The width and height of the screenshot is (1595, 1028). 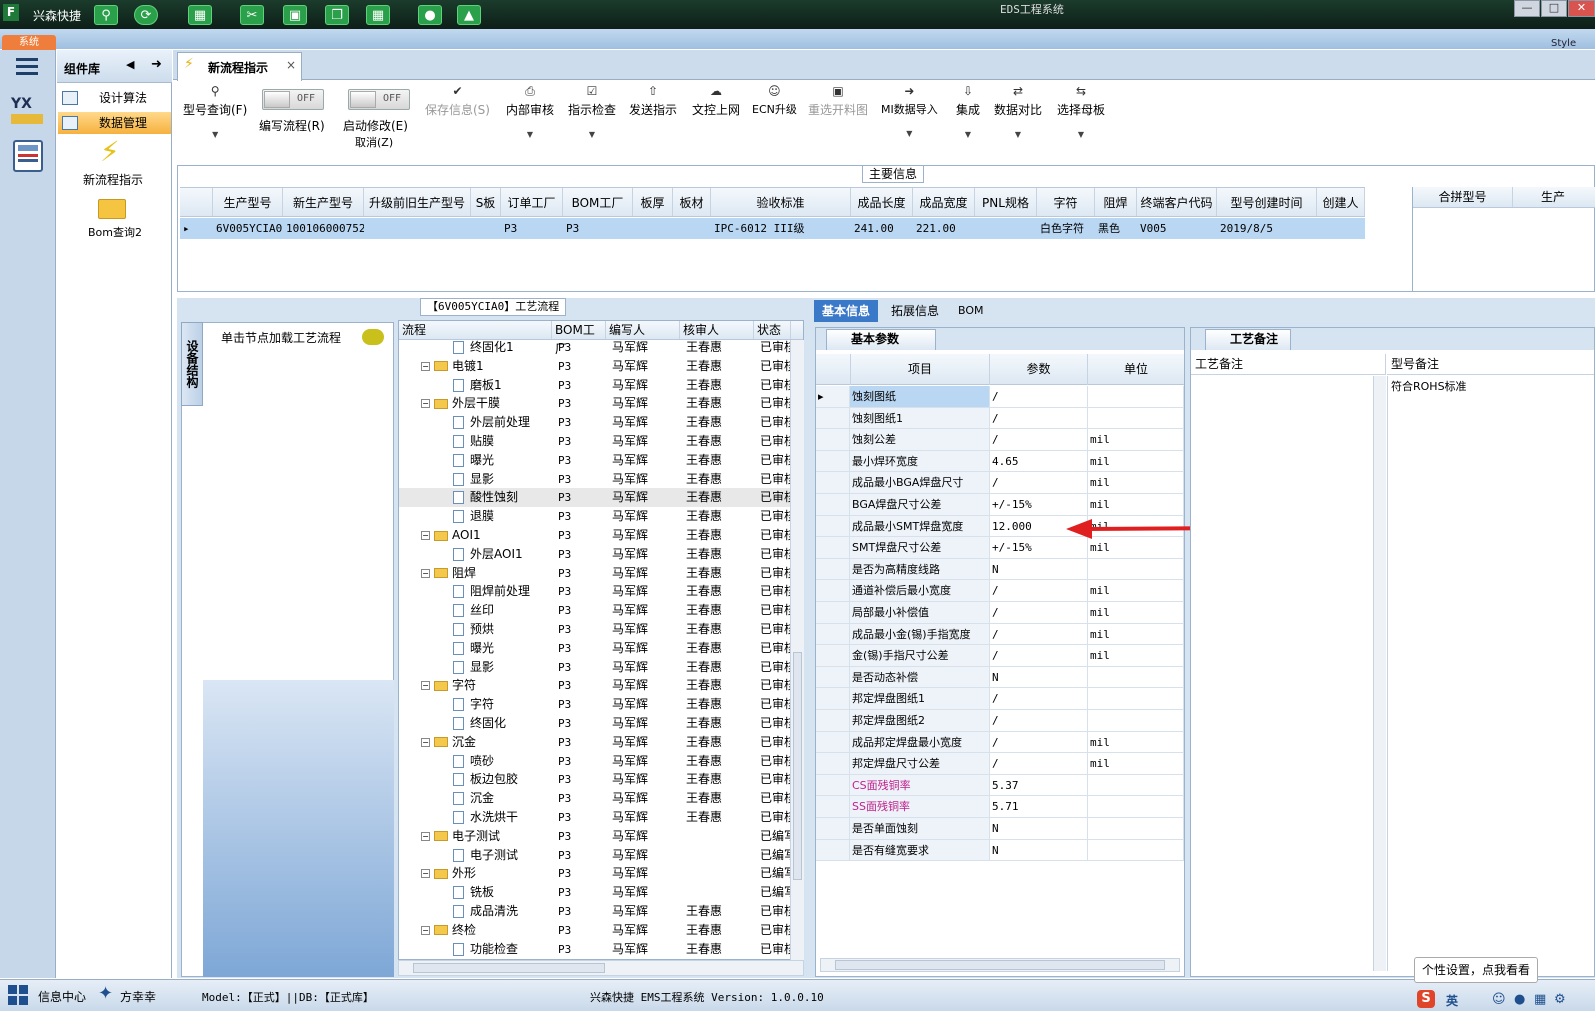 I want to click on tab-bom: BOM, so click(x=971, y=311).